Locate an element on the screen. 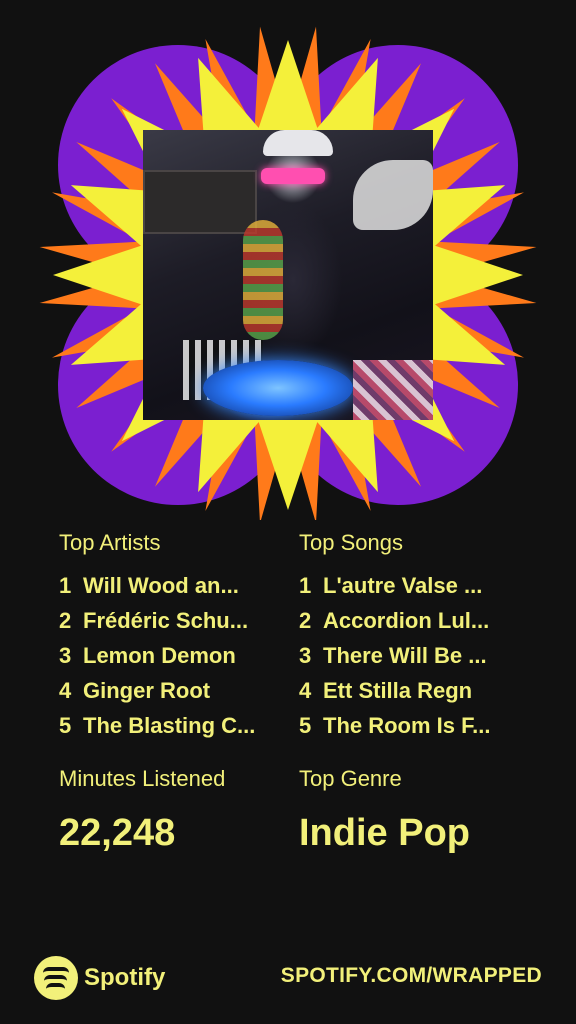  list-item: 4 Ett Stilla Regn is located at coordinates (411, 690).